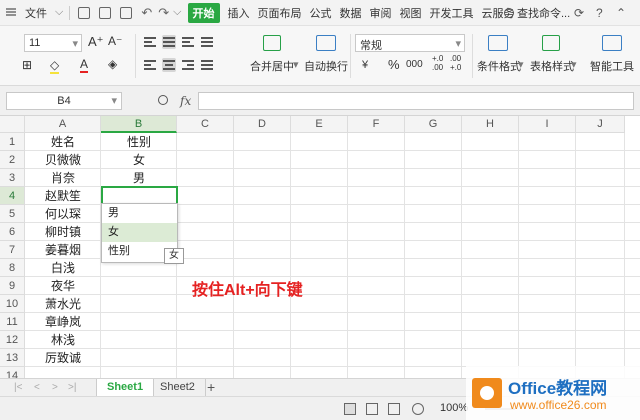 This screenshot has height=420, width=640. I want to click on fill-color-icon: ◇, so click(55, 66).